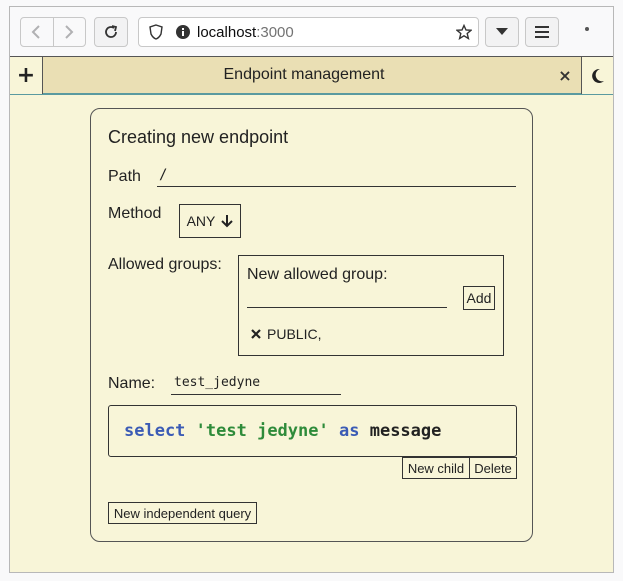  I want to click on chevron-down-icon, so click(502, 31).